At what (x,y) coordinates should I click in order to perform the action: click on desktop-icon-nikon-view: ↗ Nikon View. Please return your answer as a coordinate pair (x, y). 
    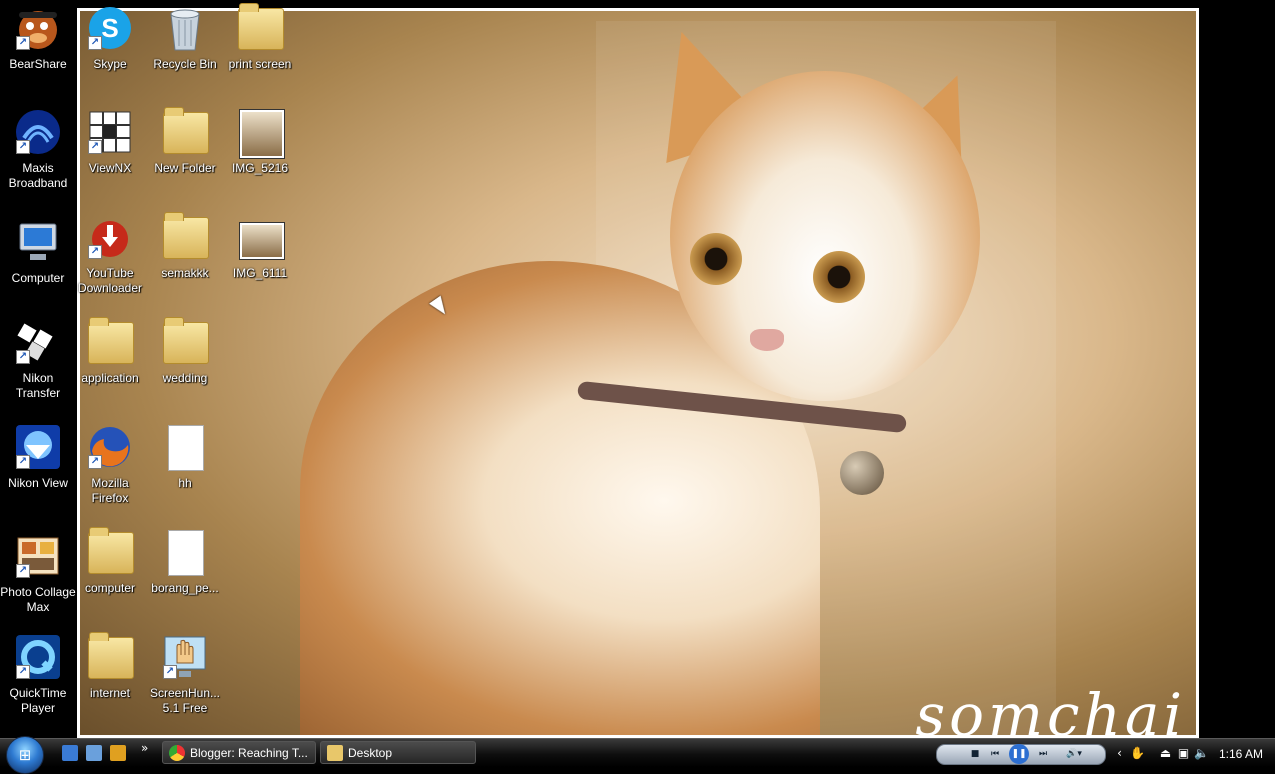
    Looking at the image, I should click on (38, 457).